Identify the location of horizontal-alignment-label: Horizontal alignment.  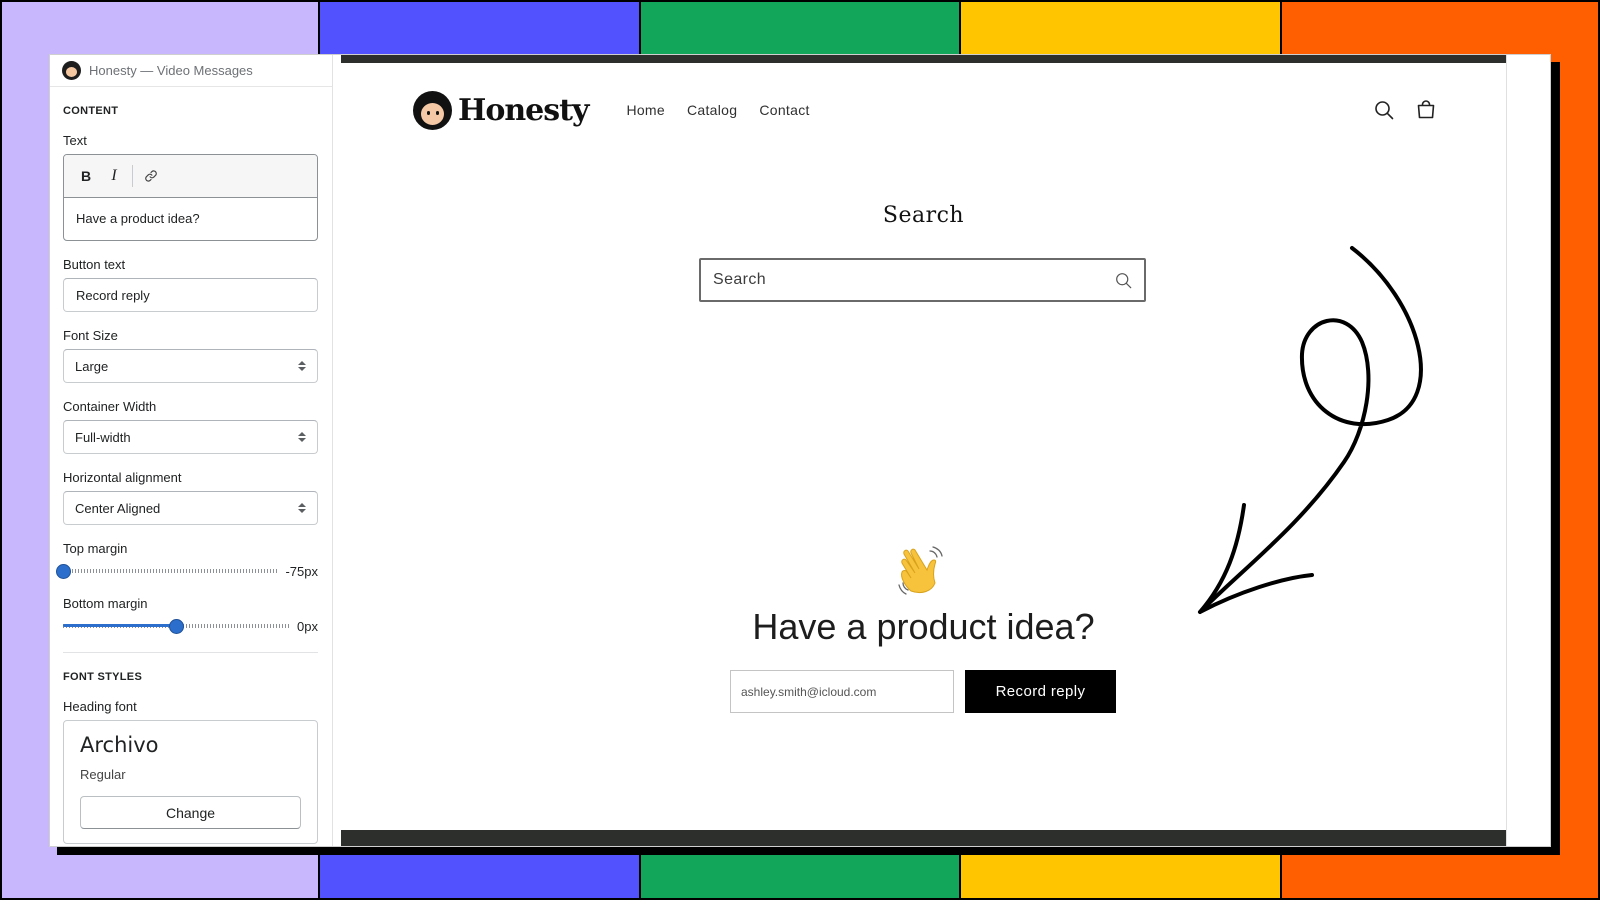
(122, 477).